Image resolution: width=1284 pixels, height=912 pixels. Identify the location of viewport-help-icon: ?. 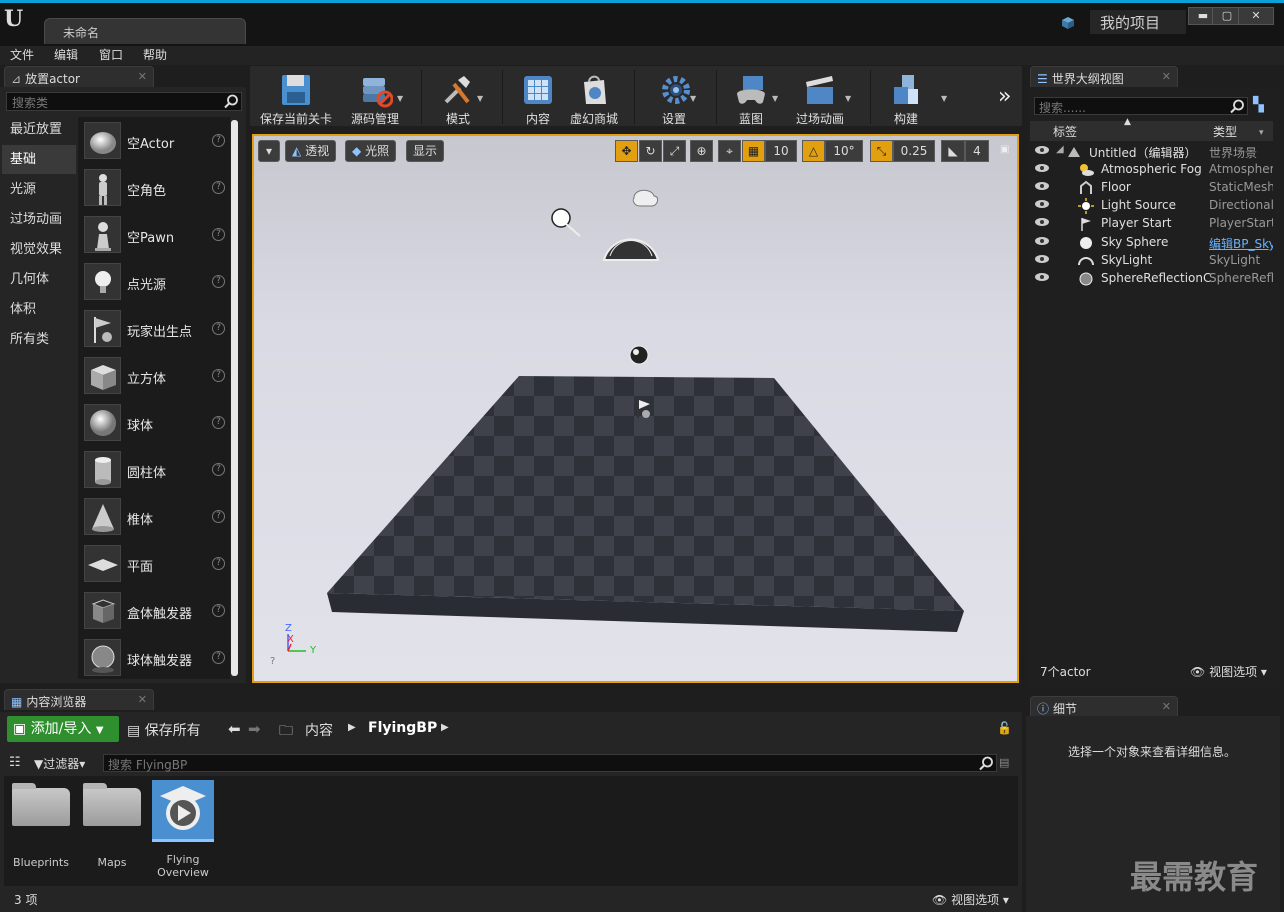
(272, 661).